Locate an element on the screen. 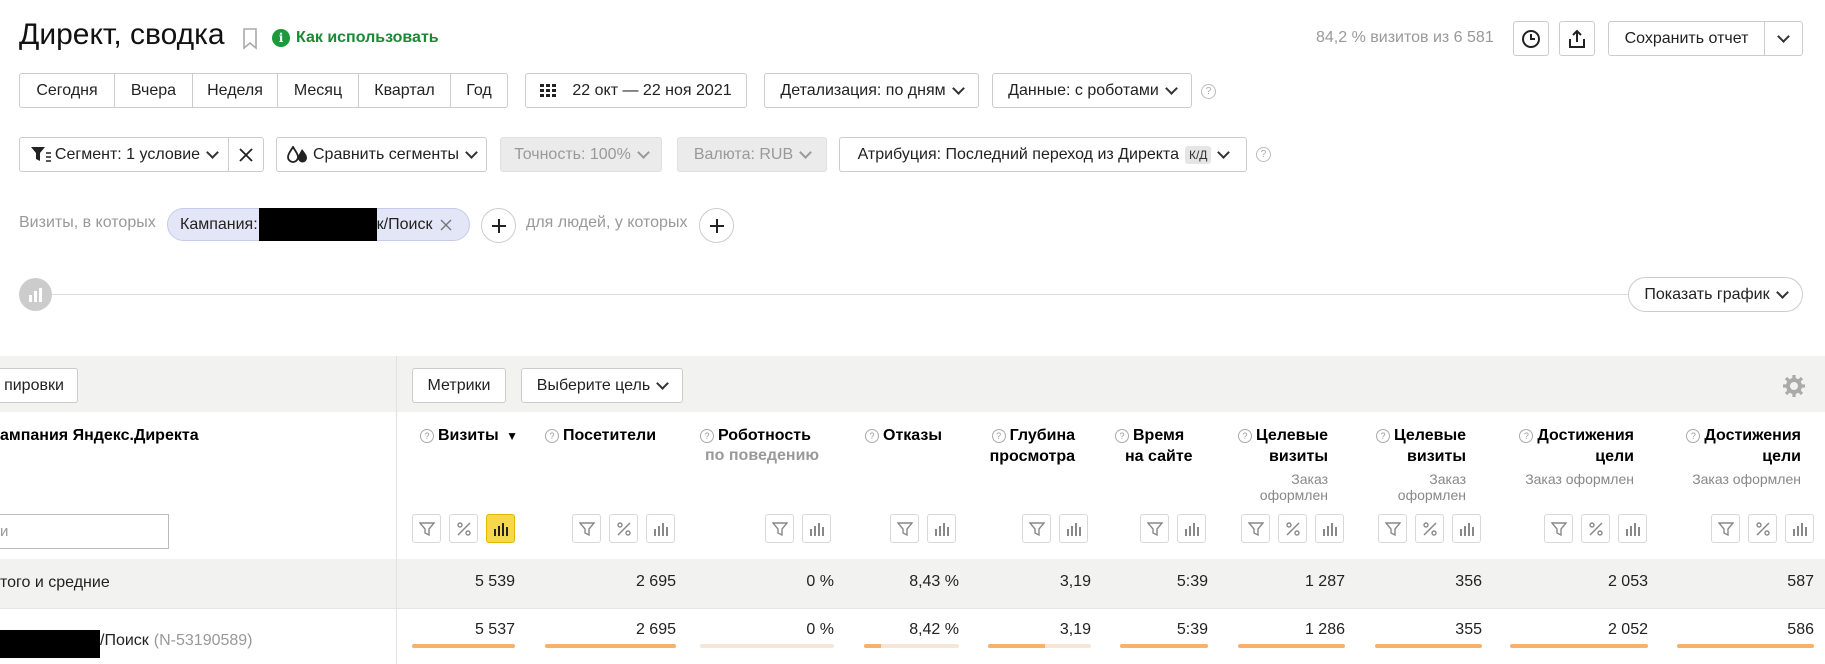 Image resolution: width=1825 pixels, height=664 pixels. data-mode-dropdown: Данные: с роботами is located at coordinates (1092, 90).